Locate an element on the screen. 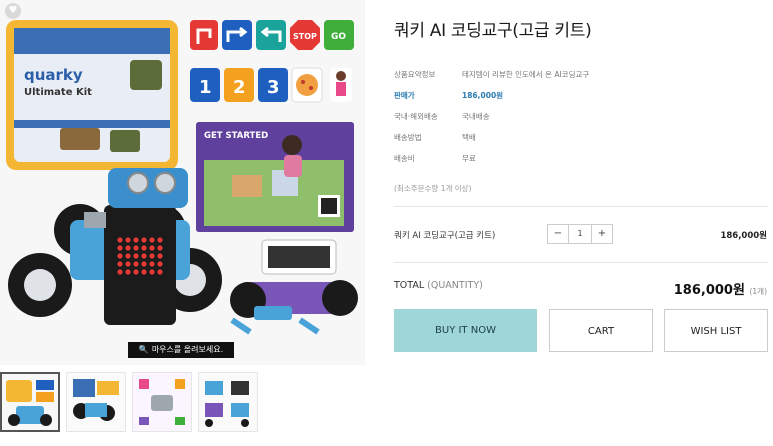 The height and width of the screenshot is (446, 773). thumbnail-1-image is located at coordinates (30, 402).